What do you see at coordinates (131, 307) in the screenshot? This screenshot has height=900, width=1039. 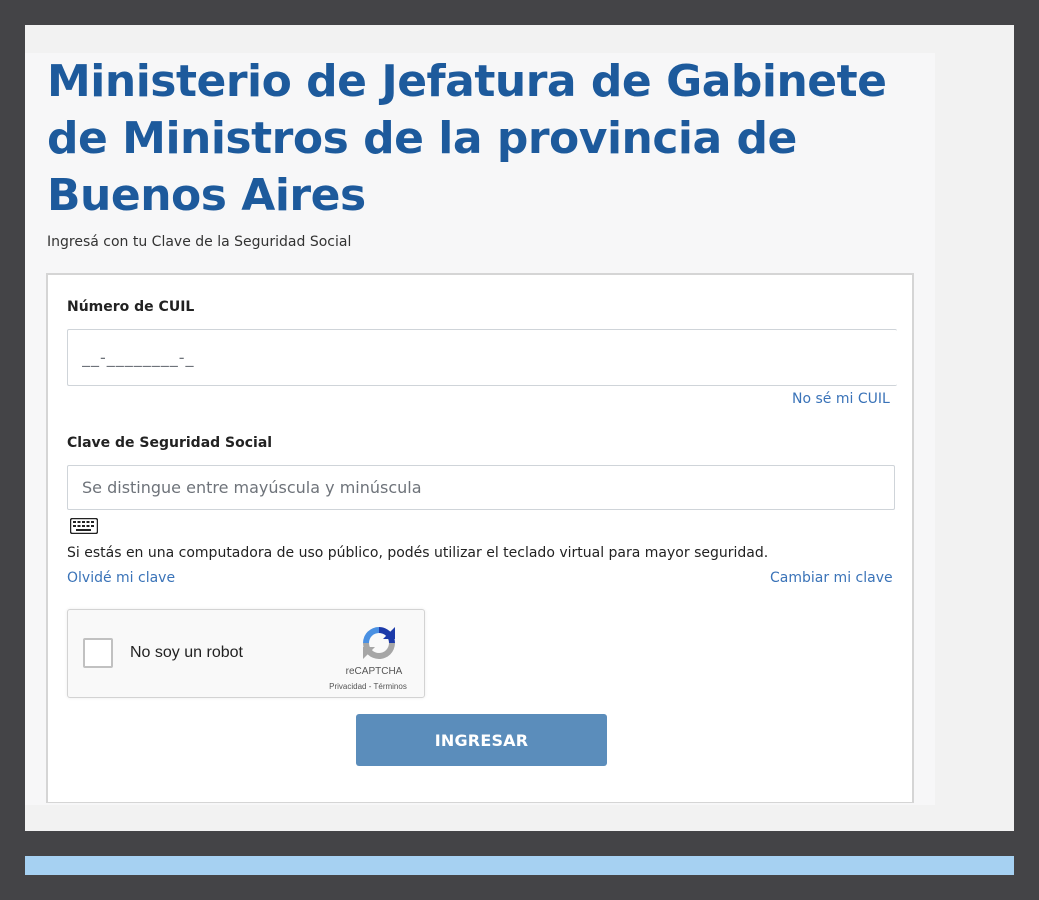 I see `cuil-label: Número de CUIL` at bounding box center [131, 307].